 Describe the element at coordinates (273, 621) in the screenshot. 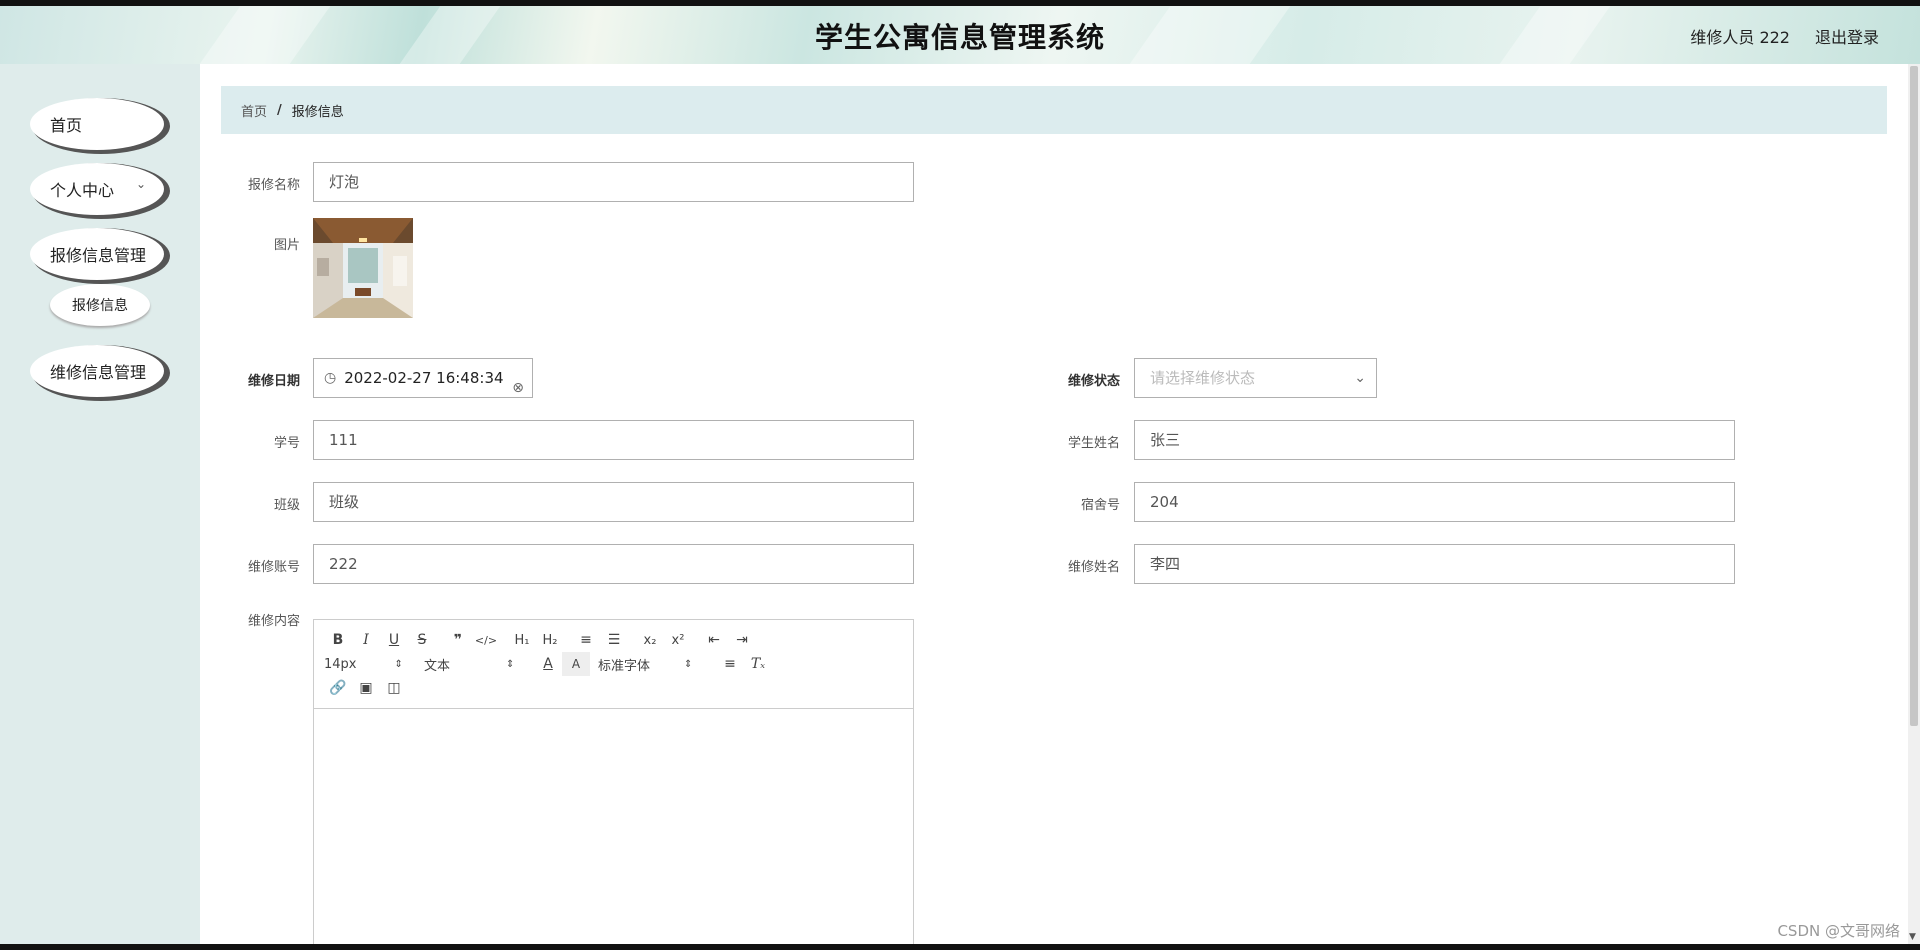

I see `repair-content-label: 维修内容` at that location.